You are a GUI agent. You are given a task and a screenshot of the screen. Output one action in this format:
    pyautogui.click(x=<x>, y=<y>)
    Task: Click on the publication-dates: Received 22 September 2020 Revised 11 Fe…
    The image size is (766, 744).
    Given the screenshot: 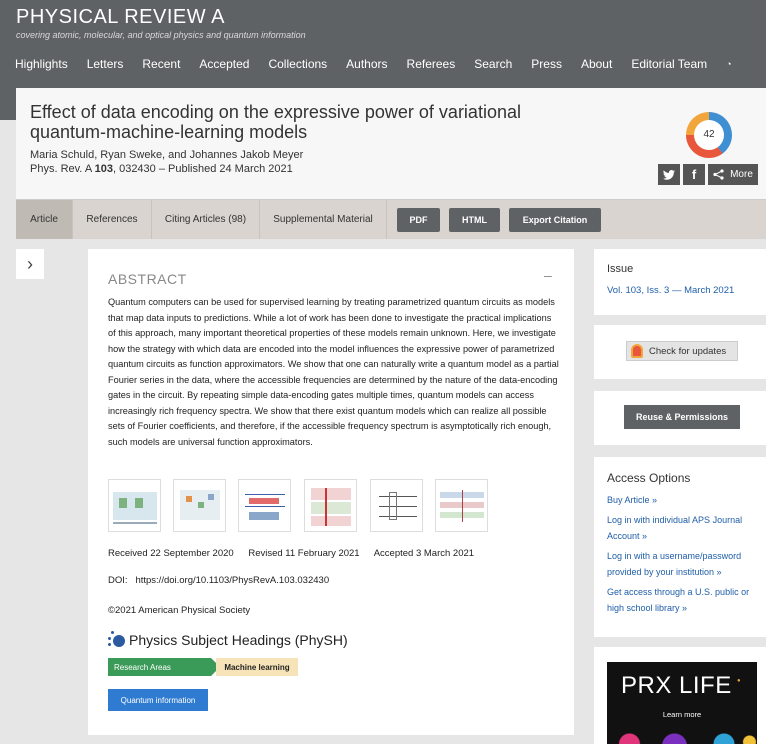 What is the action you would take?
    pyautogui.click(x=297, y=553)
    